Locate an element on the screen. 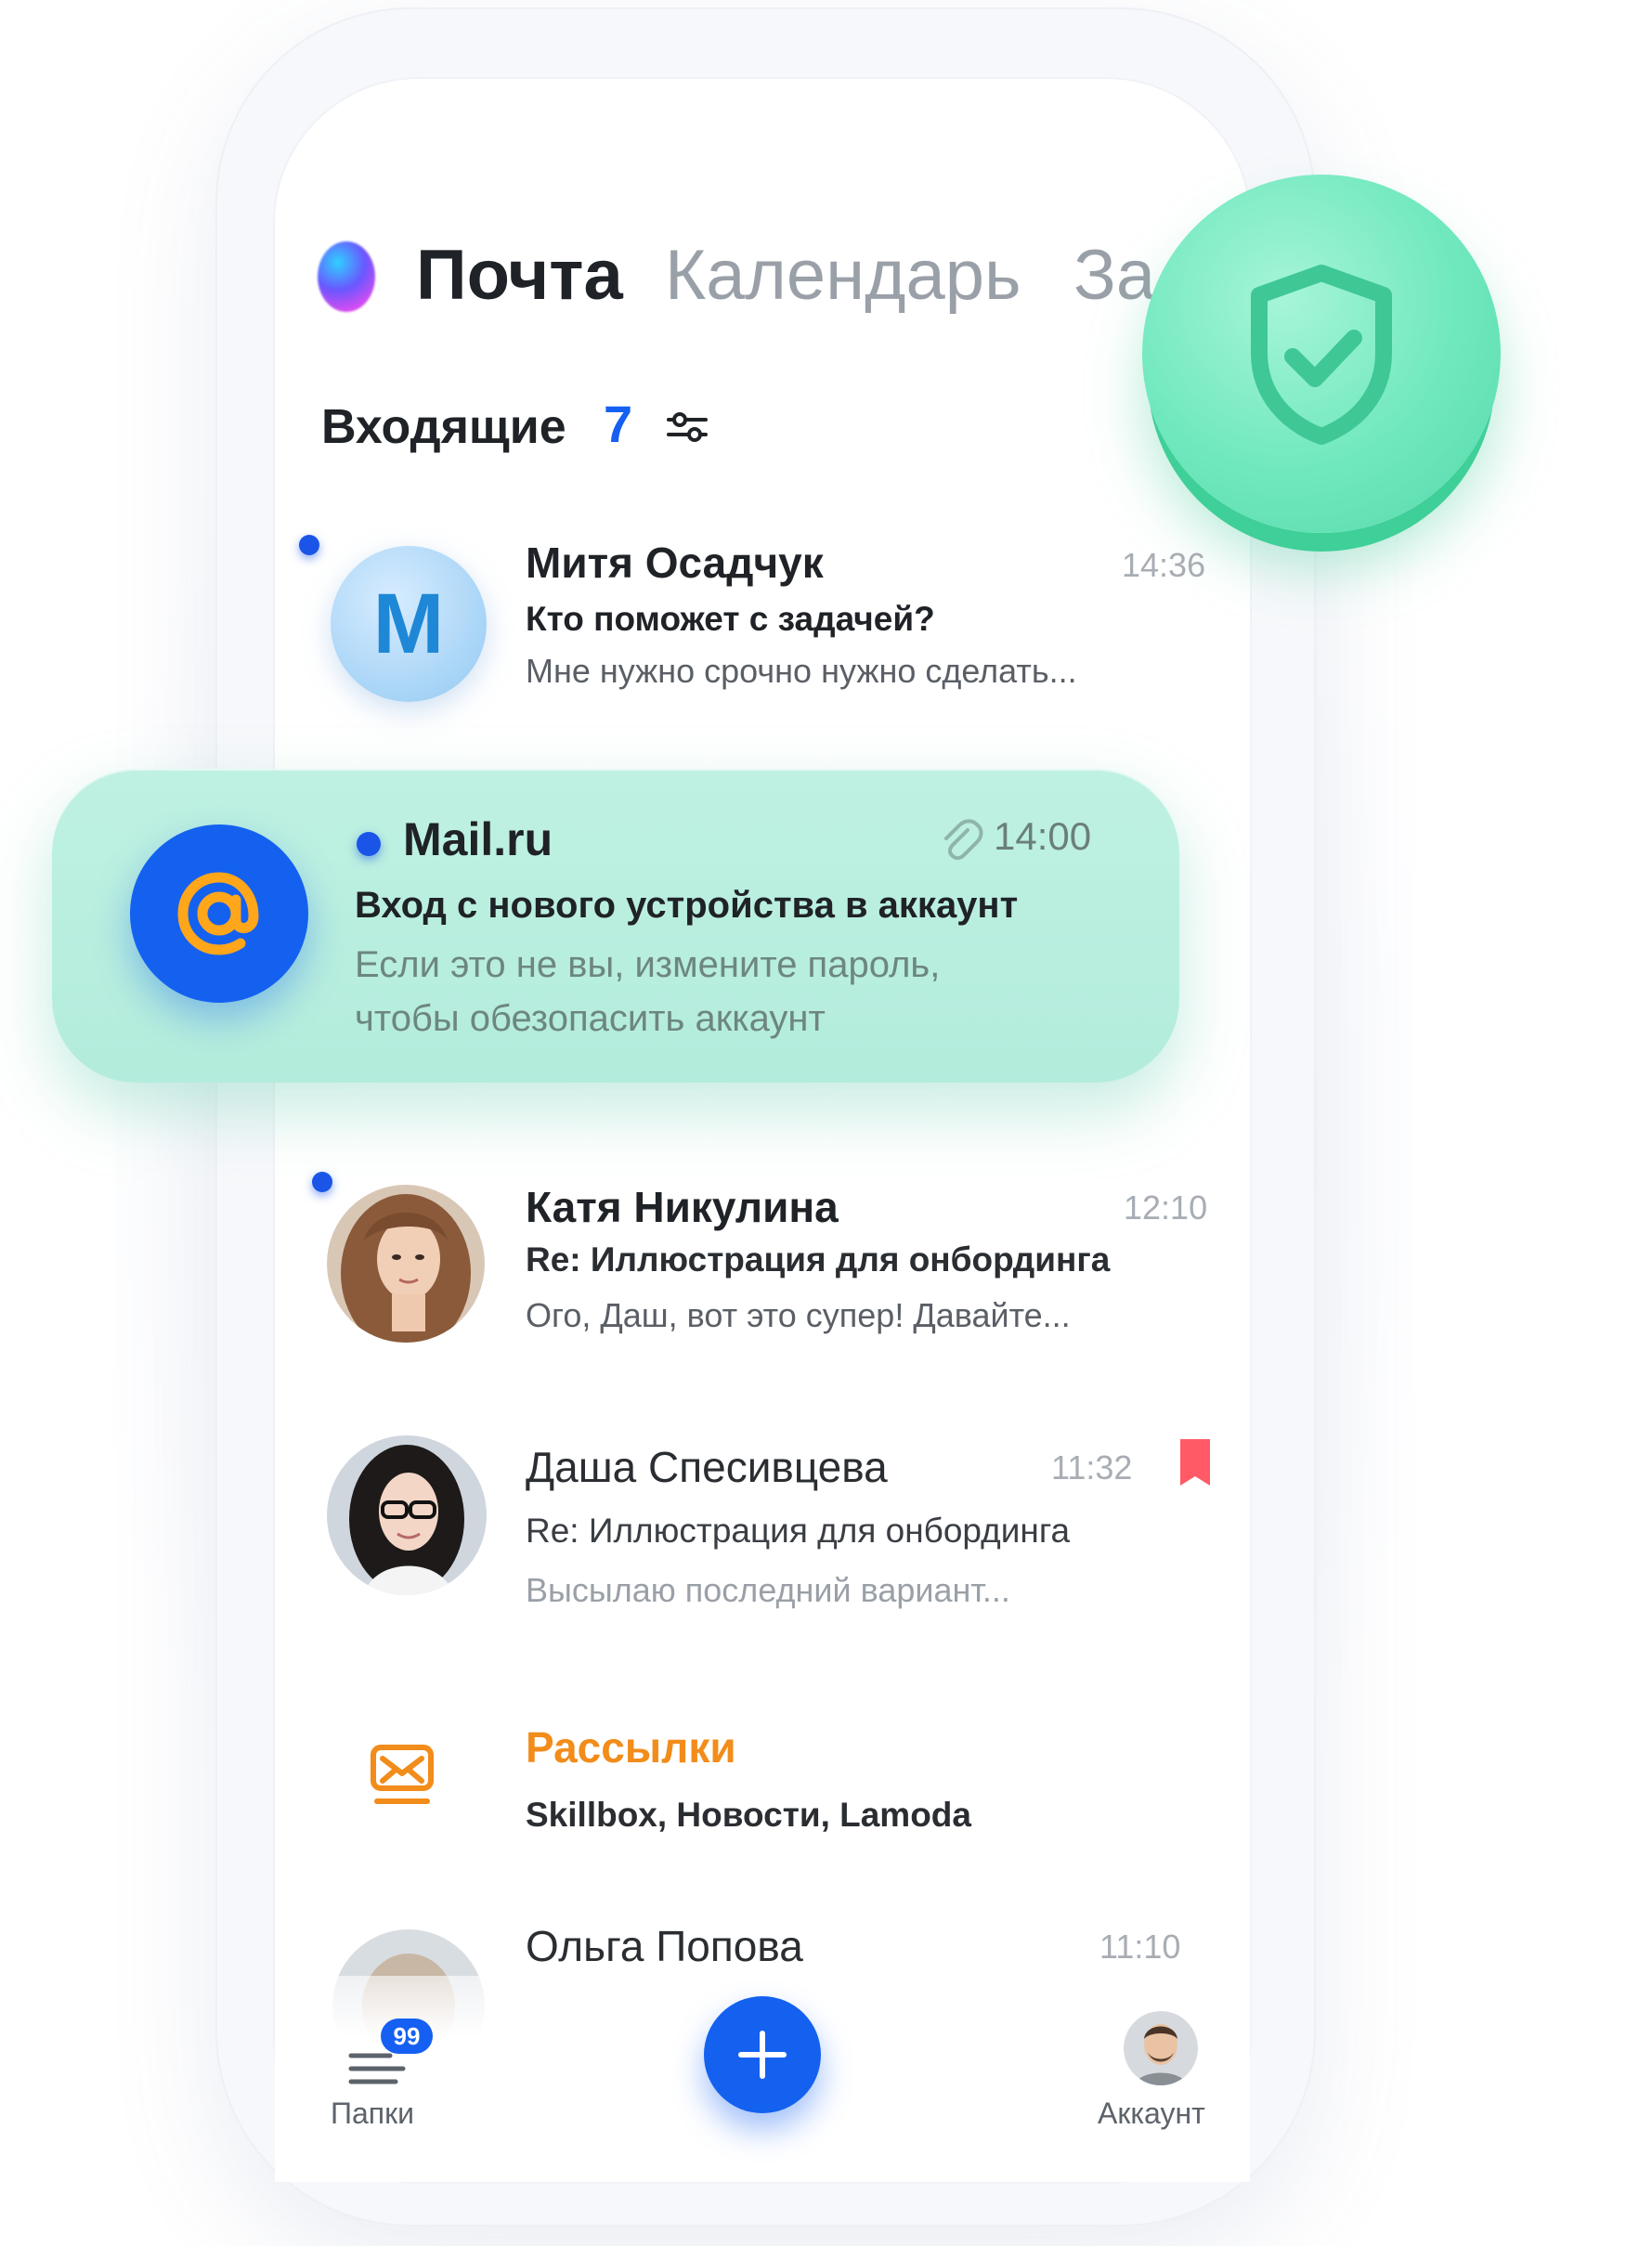 This screenshot has width=1652, height=2246. message-subject: Кто поможет с задачей? is located at coordinates (730, 619).